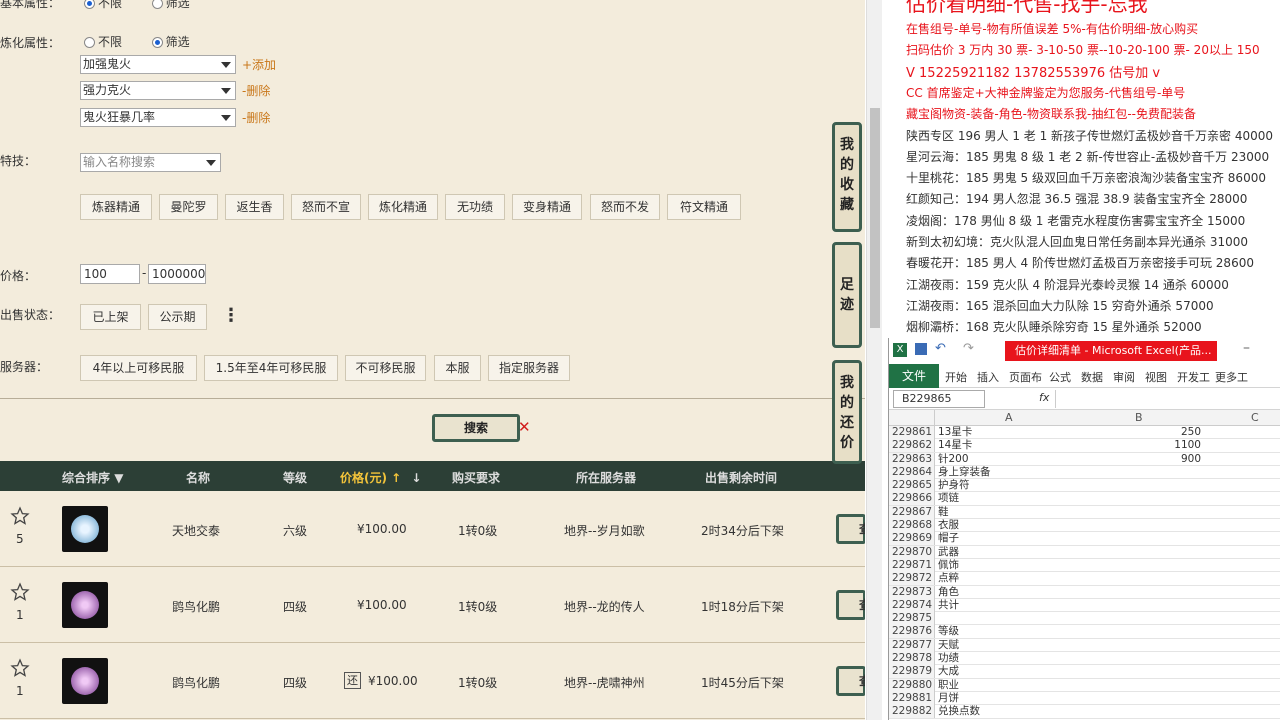  I want to click on refine-unlimited-radio, so click(89, 42).